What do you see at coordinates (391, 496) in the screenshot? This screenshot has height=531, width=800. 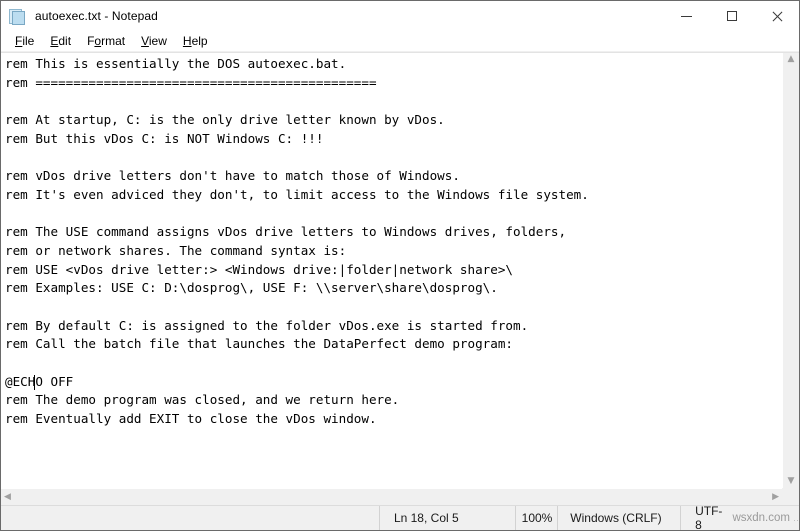 I see `horizontal-scrollbar: ◀ ▶` at bounding box center [391, 496].